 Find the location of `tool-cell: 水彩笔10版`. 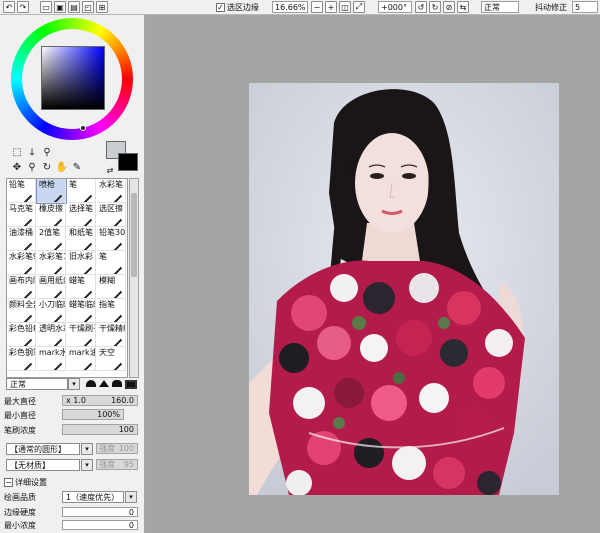

tool-cell: 水彩笔10版 is located at coordinates (51, 263).